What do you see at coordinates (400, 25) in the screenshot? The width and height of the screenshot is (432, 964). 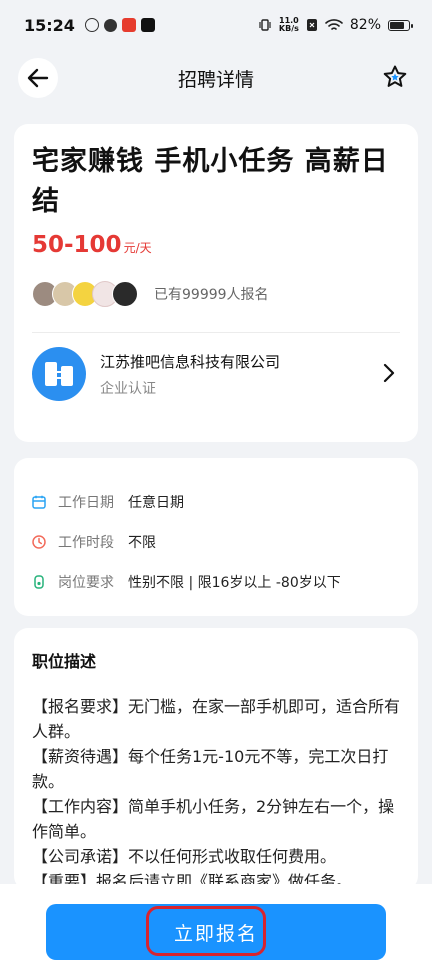 I see `battery-icon` at bounding box center [400, 25].